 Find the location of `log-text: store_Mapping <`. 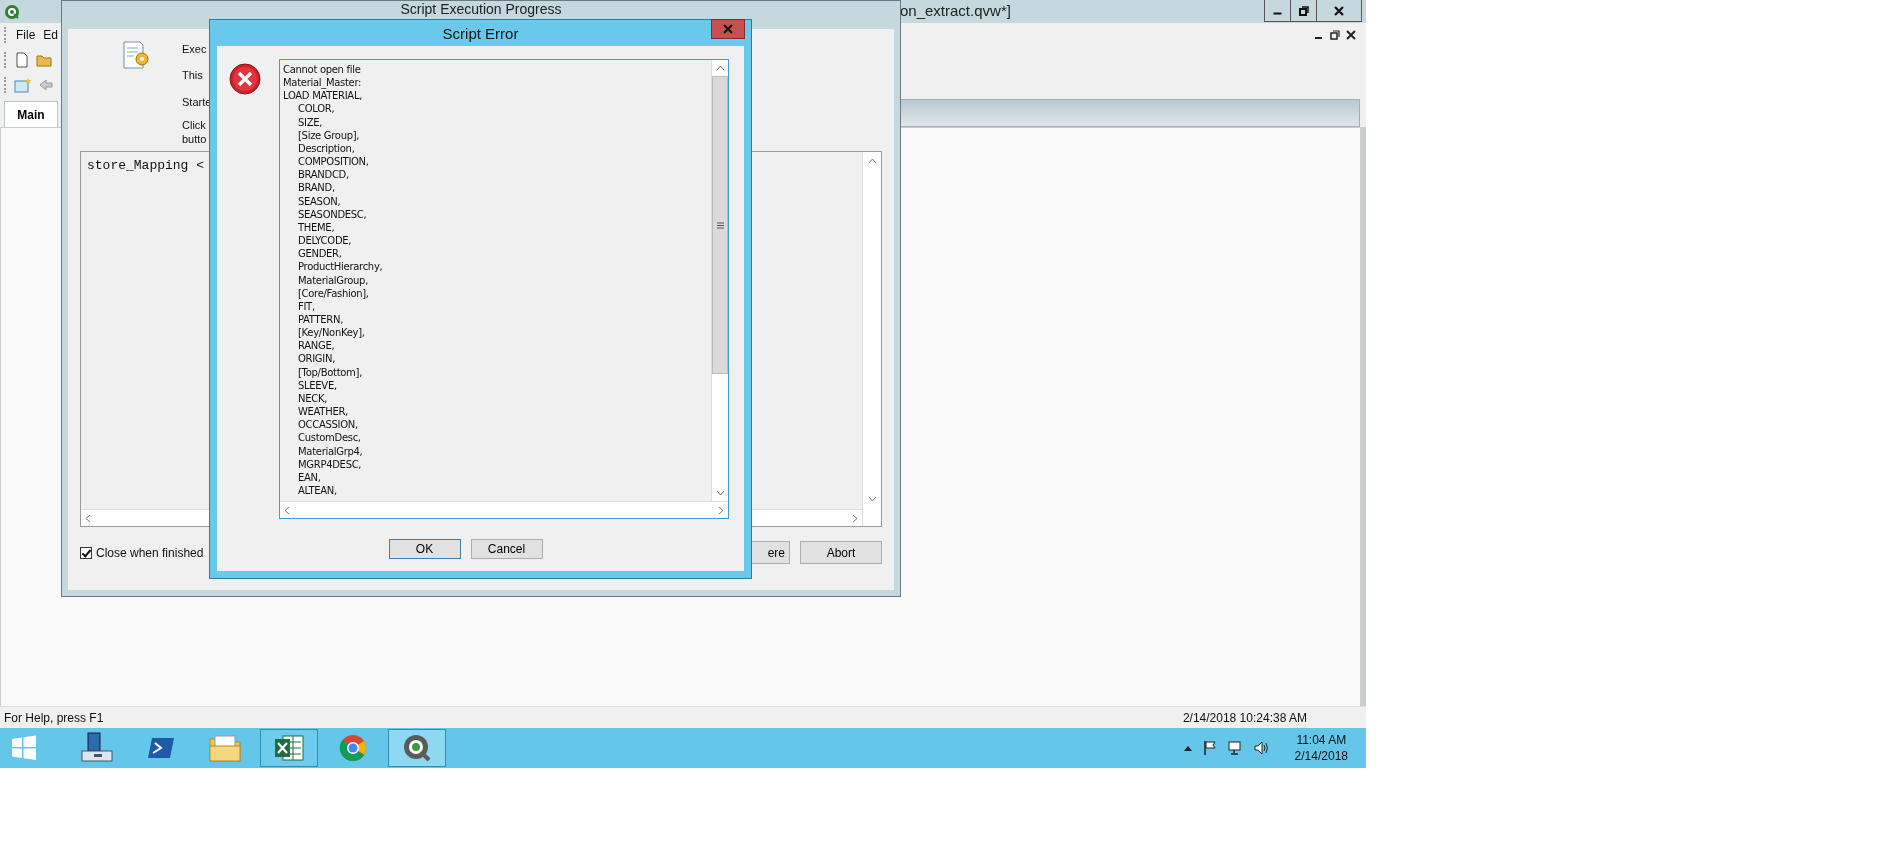

log-text: store_Mapping < is located at coordinates (146, 165).